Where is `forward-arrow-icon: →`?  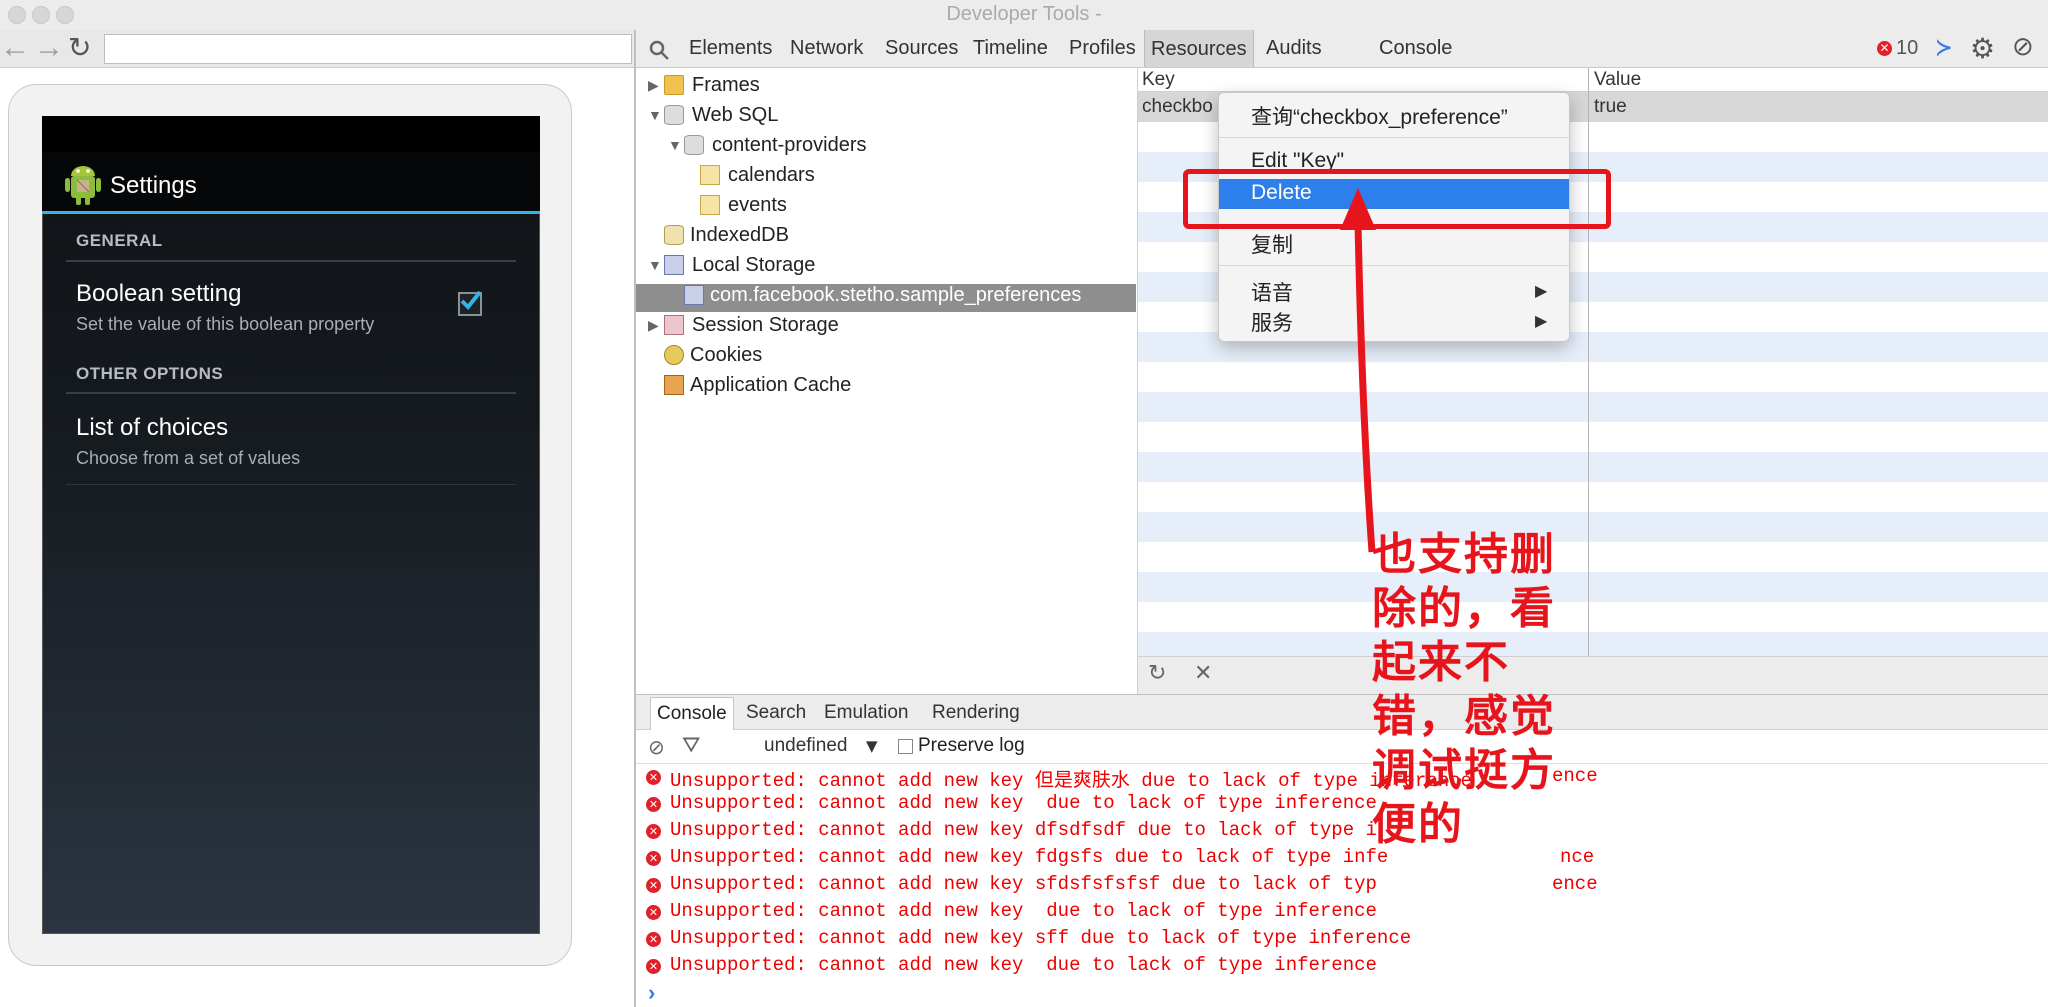
forward-arrow-icon: → is located at coordinates (49, 48).